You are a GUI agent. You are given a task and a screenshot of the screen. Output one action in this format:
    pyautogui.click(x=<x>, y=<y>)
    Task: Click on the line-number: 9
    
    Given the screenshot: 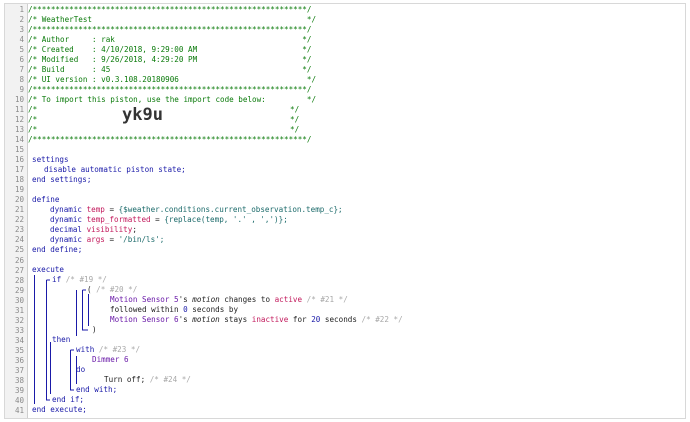 What is the action you would take?
    pyautogui.click(x=21, y=90)
    